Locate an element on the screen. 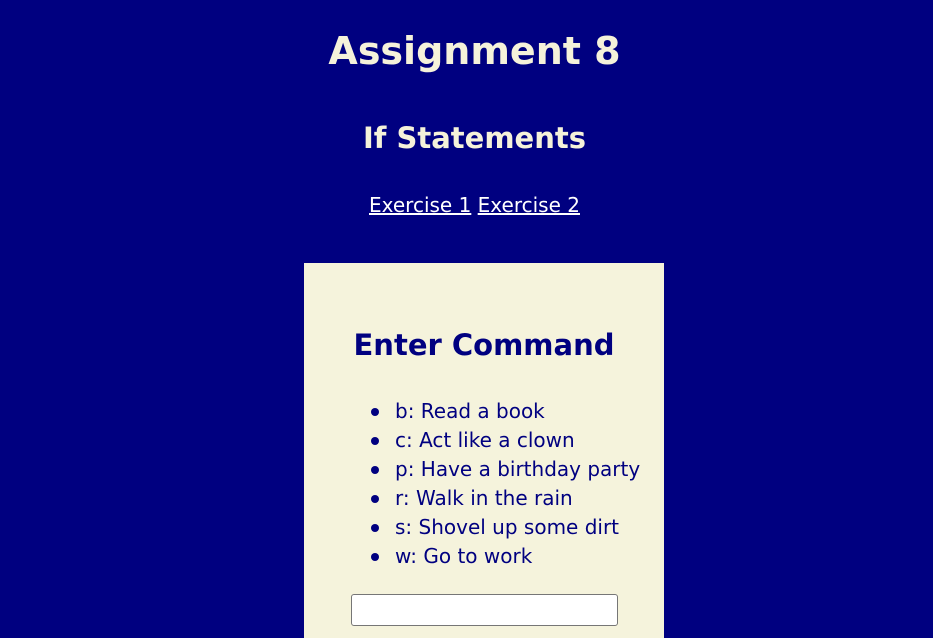  exercise-1-link: Exercise 1 is located at coordinates (420, 205).